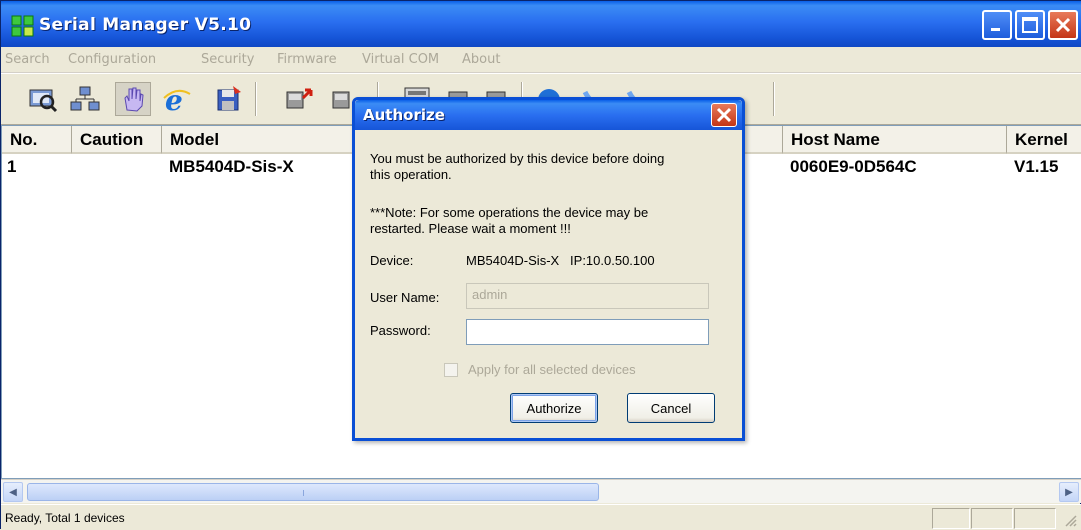 The height and width of the screenshot is (530, 1081). Describe the element at coordinates (587, 296) in the screenshot. I see `username-field: admin` at that location.